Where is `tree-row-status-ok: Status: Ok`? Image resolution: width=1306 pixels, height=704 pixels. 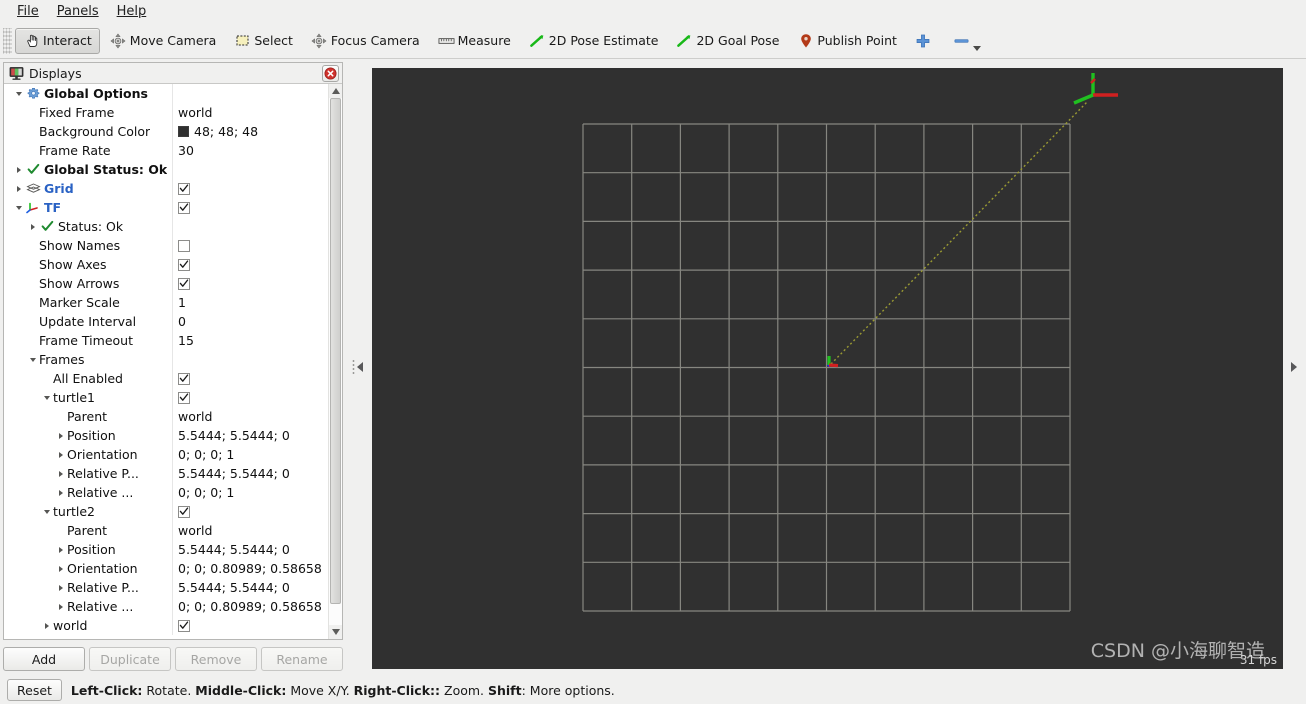
tree-row-status-ok: Status: Ok is located at coordinates (166, 226).